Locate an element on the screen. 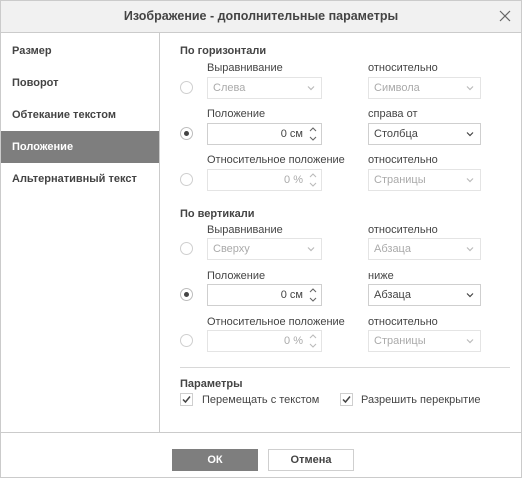 Image resolution: width=523 pixels, height=479 pixels. h-alignment-value: Слева is located at coordinates (229, 88).